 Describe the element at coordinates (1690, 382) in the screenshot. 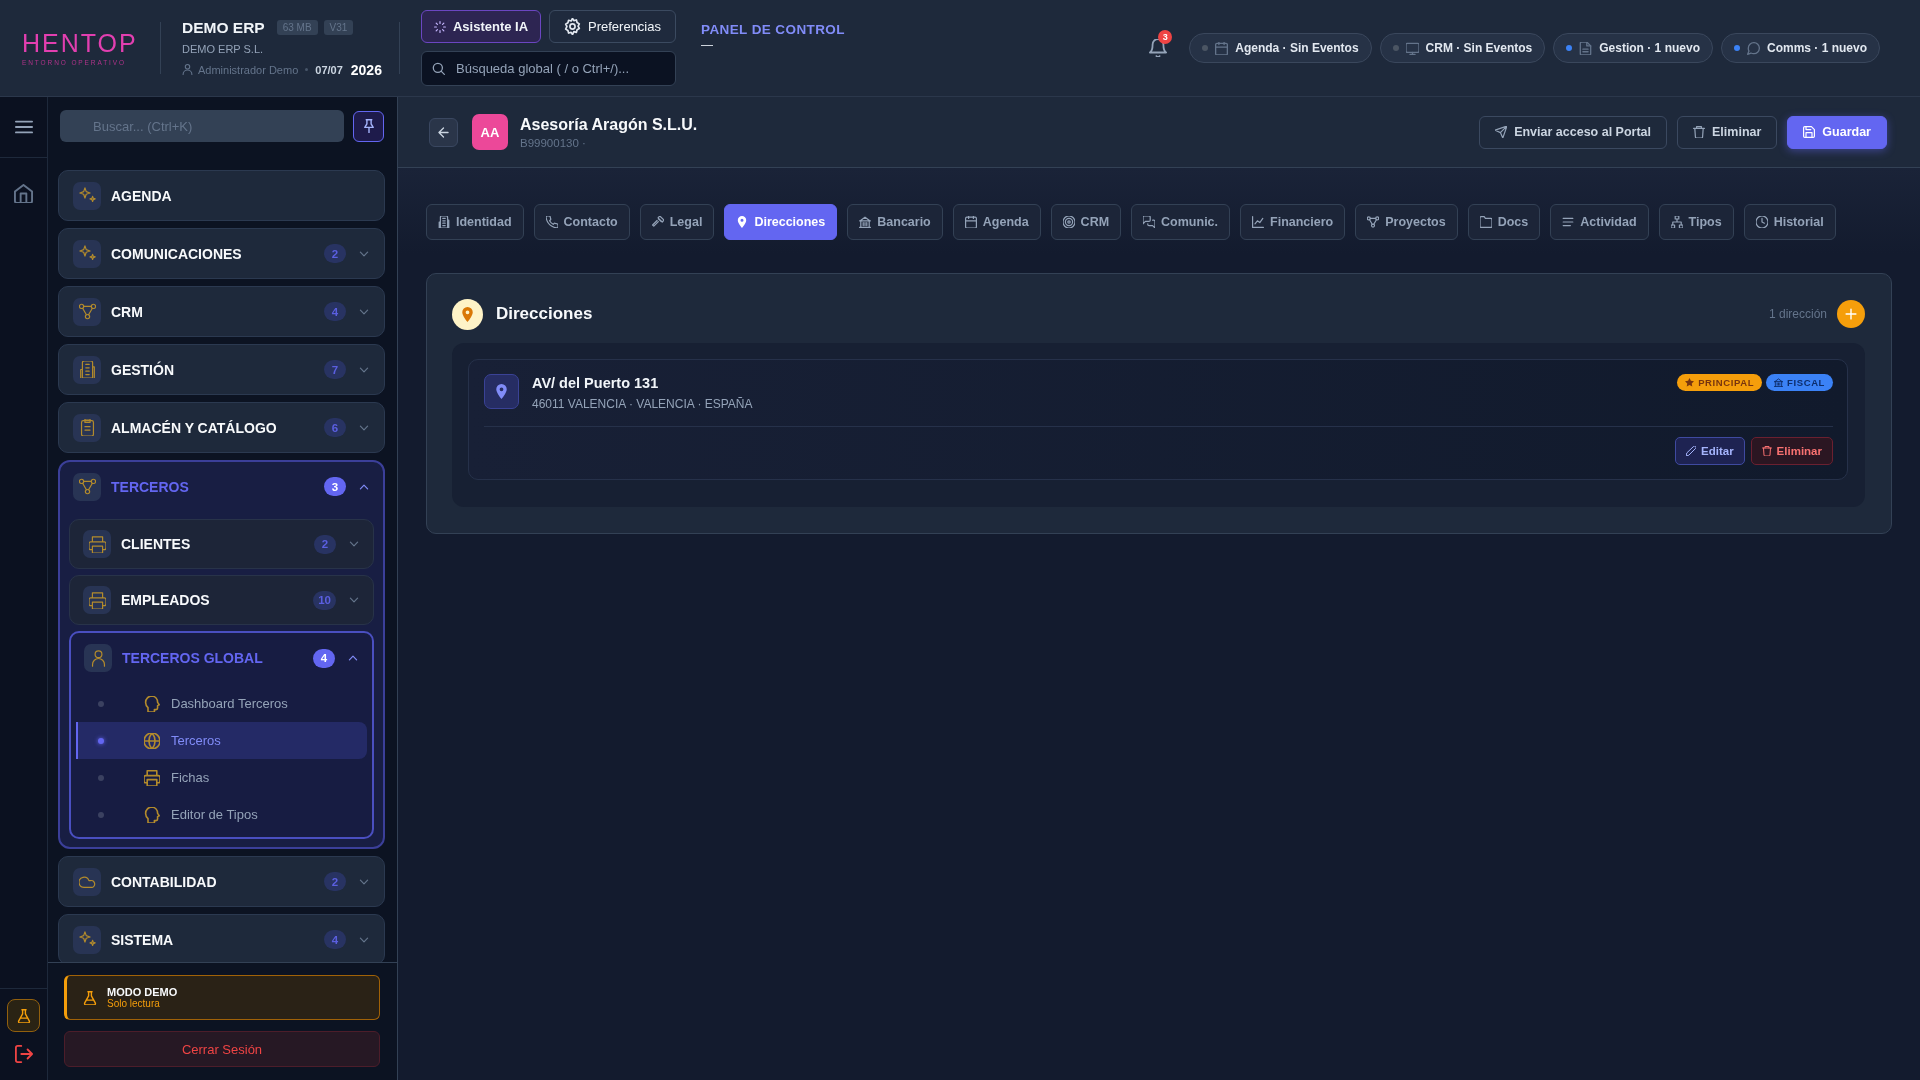

I see `star-icon` at that location.